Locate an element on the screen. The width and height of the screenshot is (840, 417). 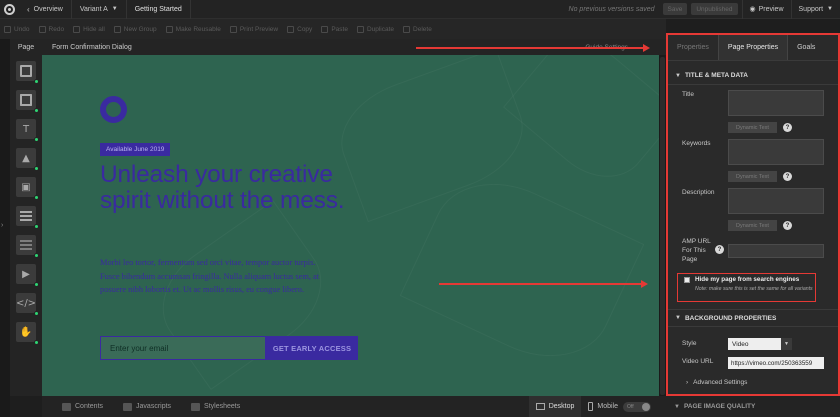
chevron-down-icon: ▼ is located at coordinates (677, 406).